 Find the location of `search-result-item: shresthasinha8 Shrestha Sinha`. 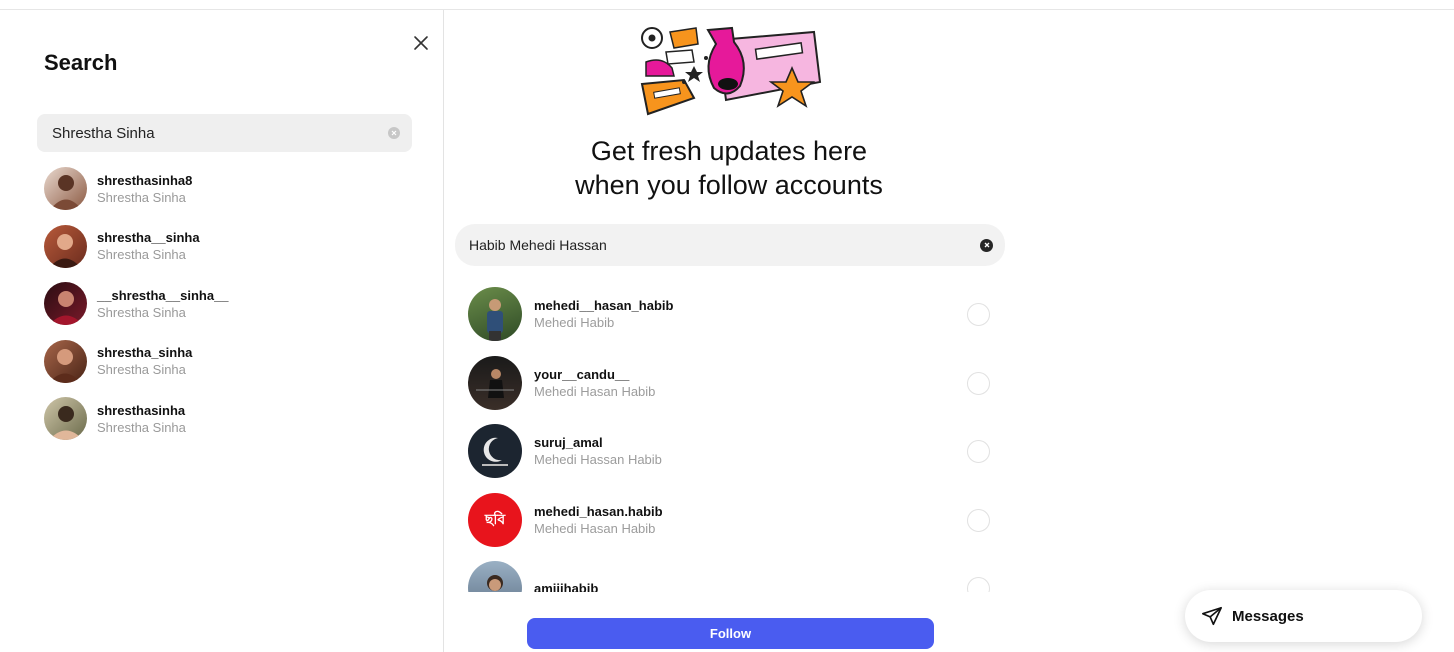

search-result-item: shresthasinha8 Shrestha Sinha is located at coordinates (234, 189).